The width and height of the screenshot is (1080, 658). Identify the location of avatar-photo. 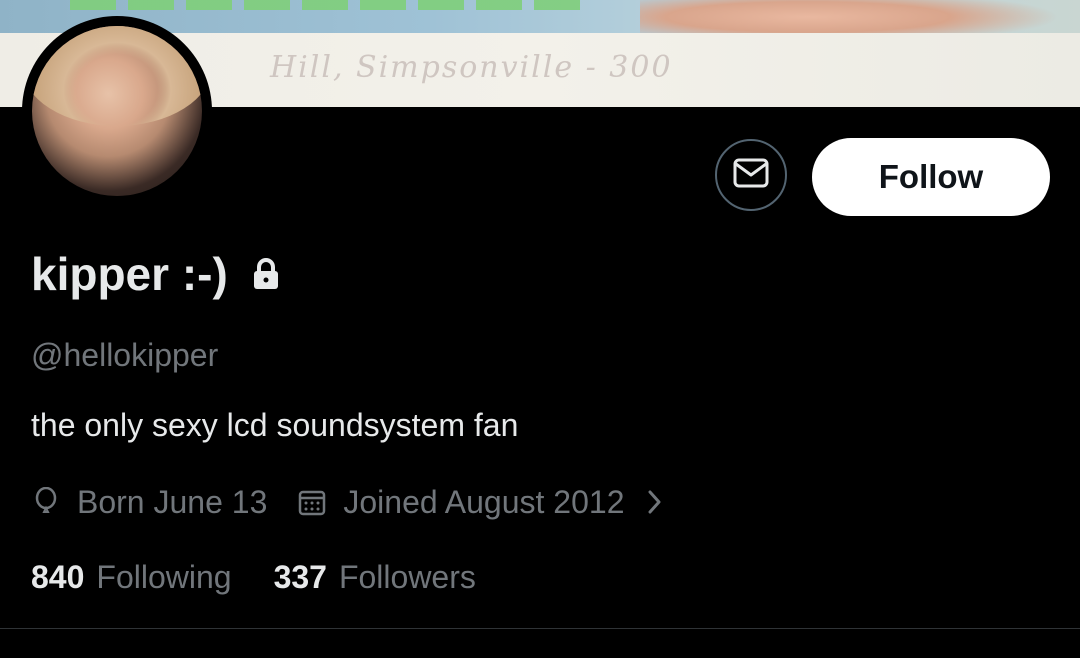
(117, 111).